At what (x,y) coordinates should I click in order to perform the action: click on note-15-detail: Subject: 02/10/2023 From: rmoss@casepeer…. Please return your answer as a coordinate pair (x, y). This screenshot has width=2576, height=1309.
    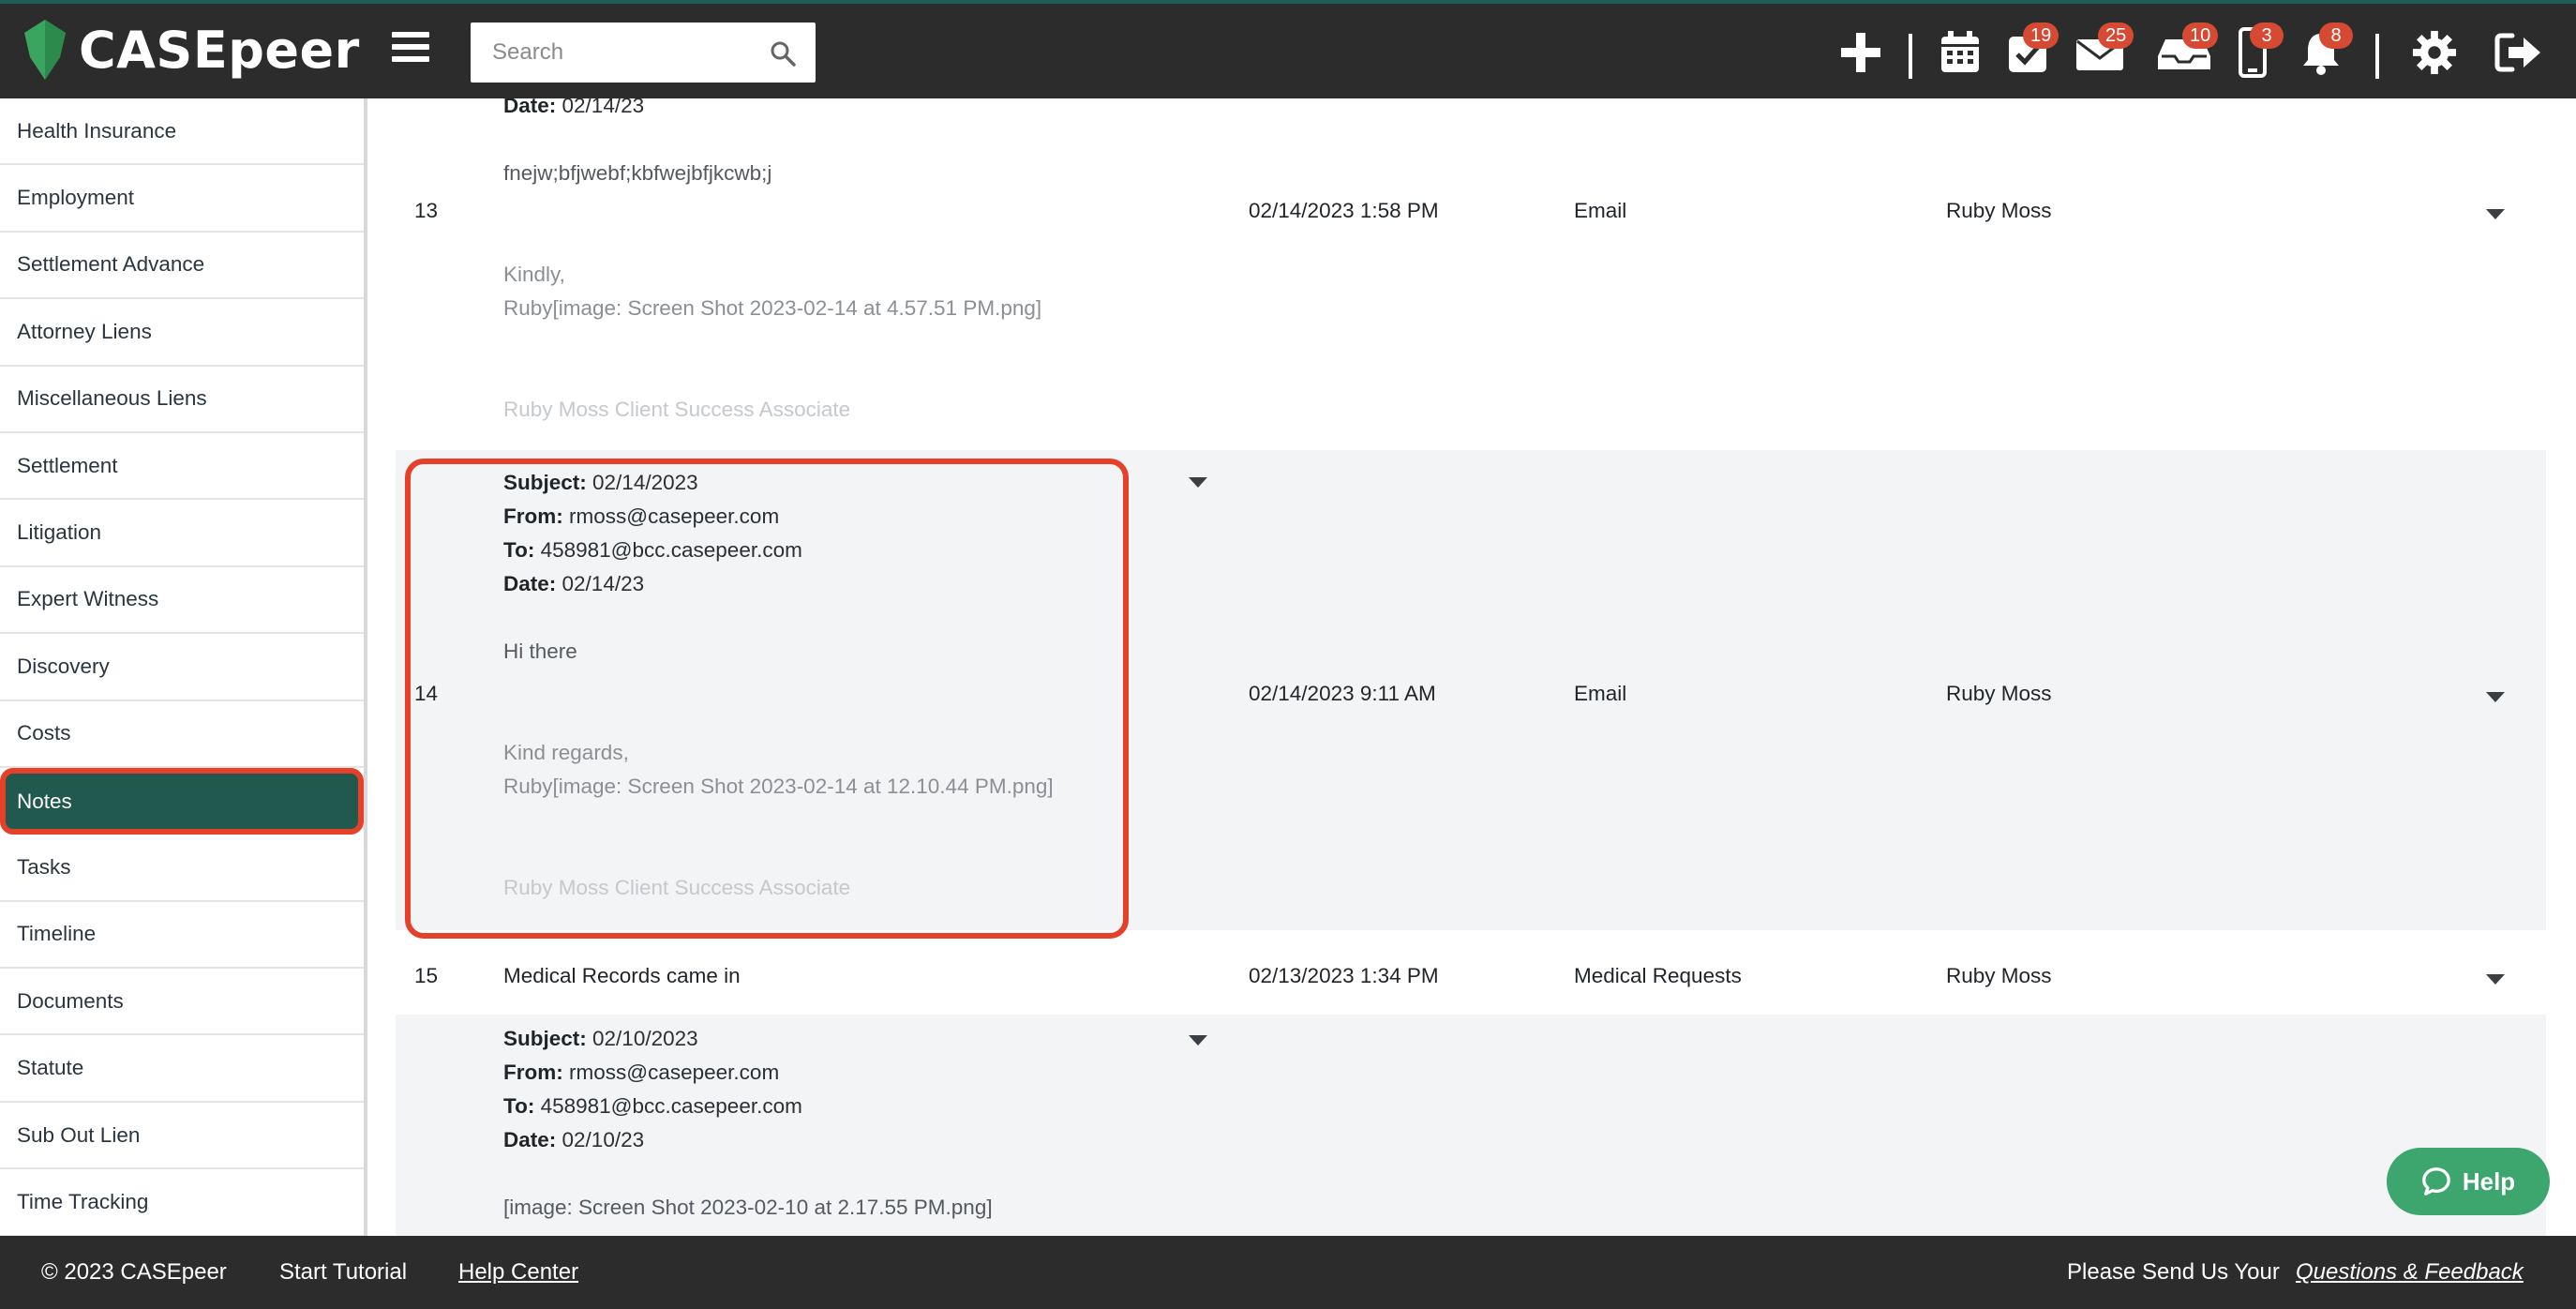
    Looking at the image, I should click on (1471, 1125).